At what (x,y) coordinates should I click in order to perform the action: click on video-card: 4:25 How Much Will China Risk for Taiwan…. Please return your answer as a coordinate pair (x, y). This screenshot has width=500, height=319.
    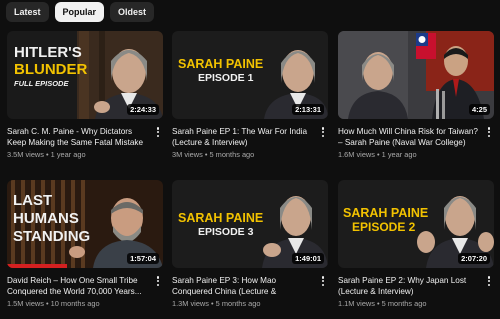
    Looking at the image, I should click on (416, 95).